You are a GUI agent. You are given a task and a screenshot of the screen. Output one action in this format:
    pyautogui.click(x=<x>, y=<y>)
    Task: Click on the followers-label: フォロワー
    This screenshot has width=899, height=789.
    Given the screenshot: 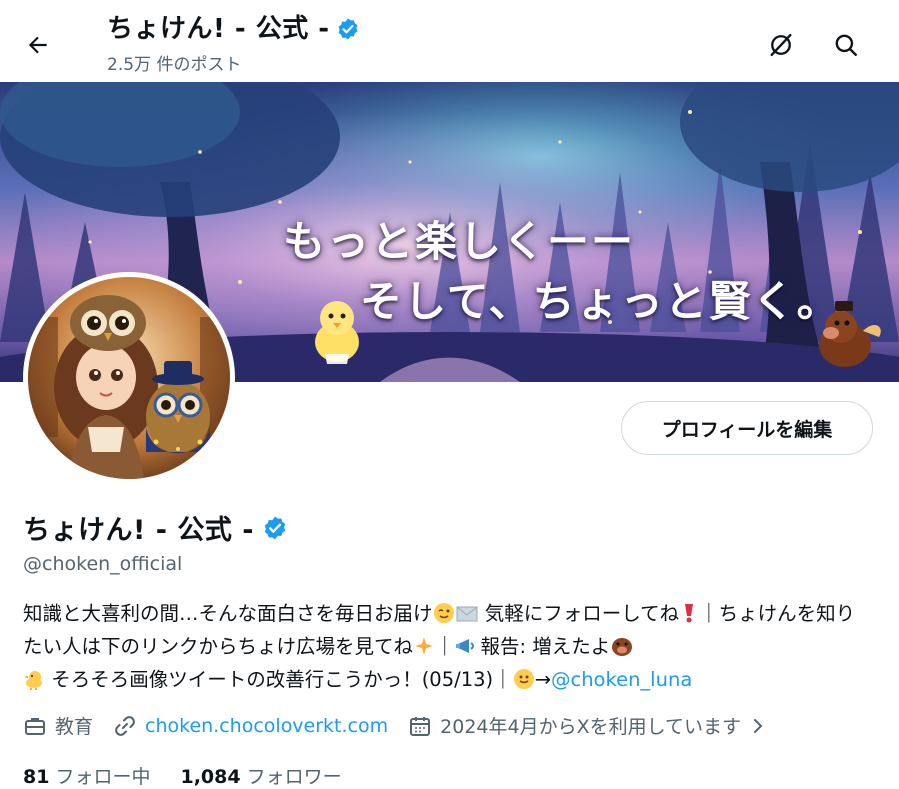 What is the action you would take?
    pyautogui.click(x=294, y=777)
    